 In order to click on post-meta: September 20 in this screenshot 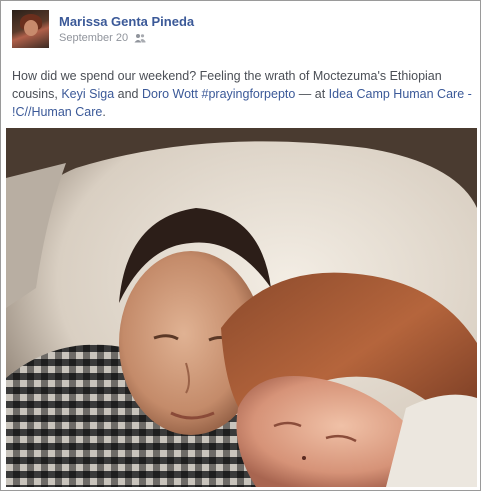, I will do `click(102, 38)`.